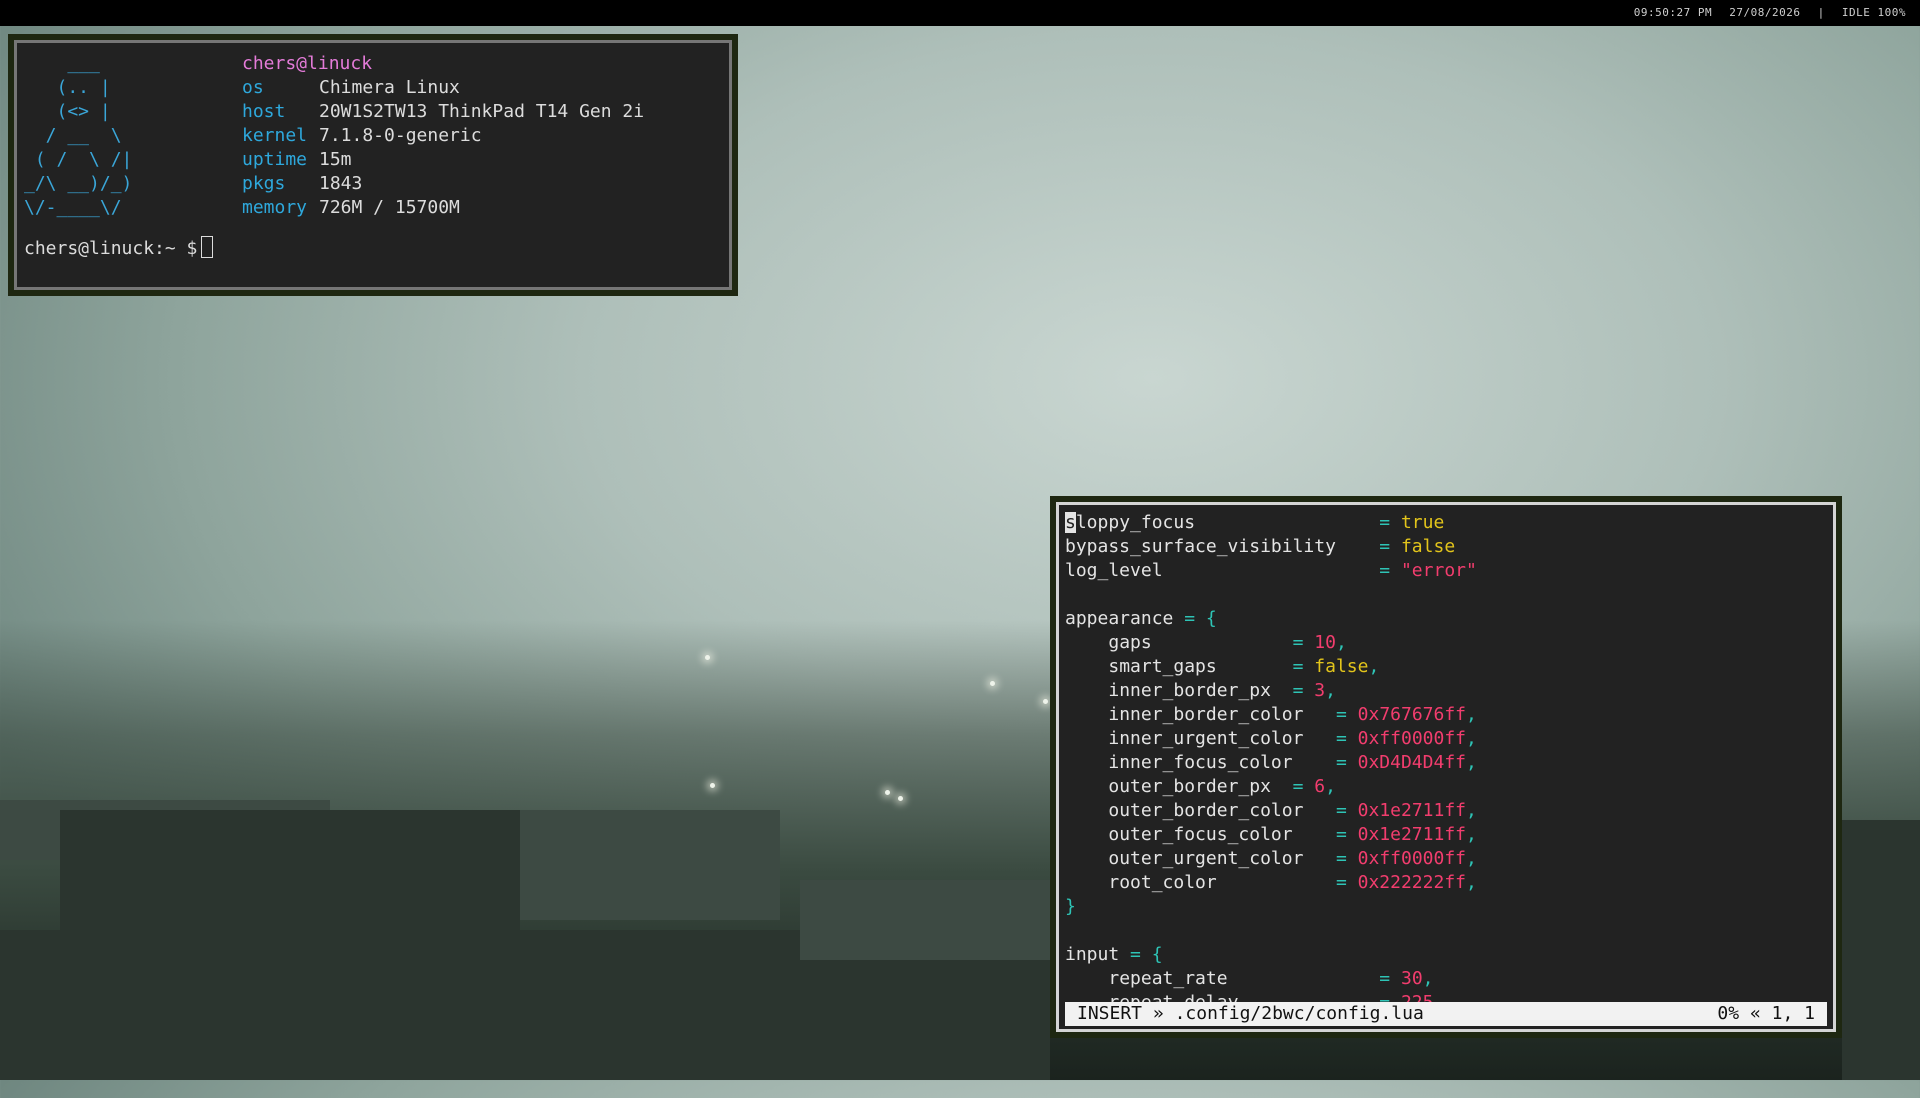  What do you see at coordinates (111, 248) in the screenshot?
I see `prompt-text: chers@linuck:~ $` at bounding box center [111, 248].